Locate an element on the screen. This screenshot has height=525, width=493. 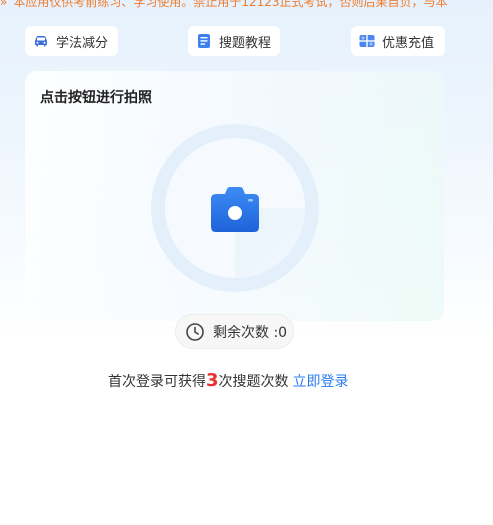
login-prompt-suffix: 次搜题次数 is located at coordinates (253, 382).